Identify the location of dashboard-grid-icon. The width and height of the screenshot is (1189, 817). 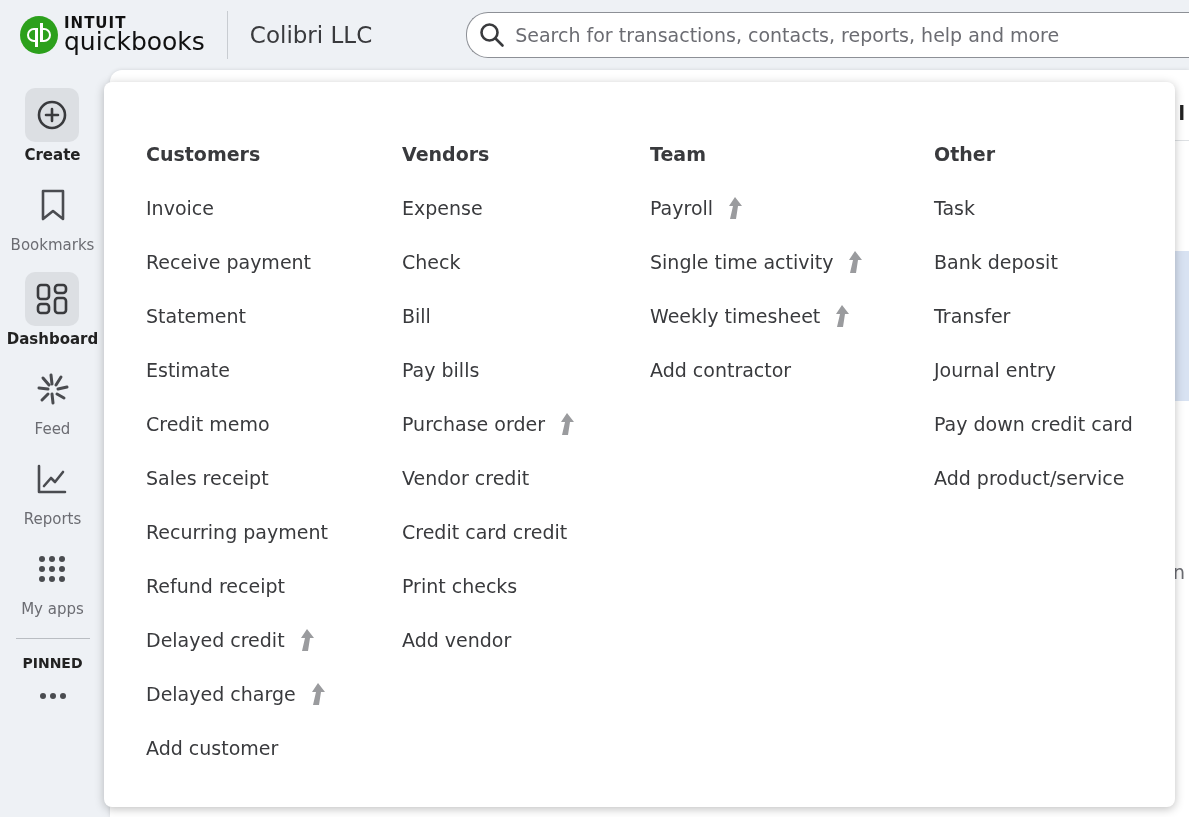
(52, 299).